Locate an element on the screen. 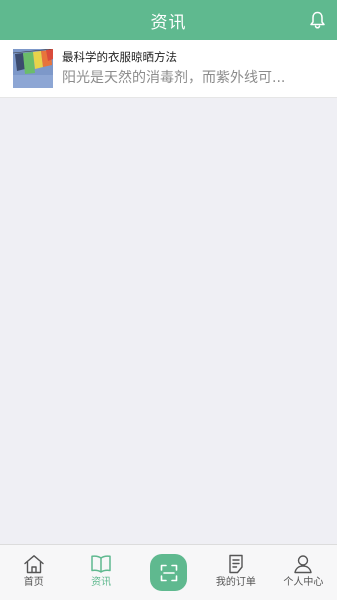 The height and width of the screenshot is (600, 337). tab-scan is located at coordinates (168, 572).